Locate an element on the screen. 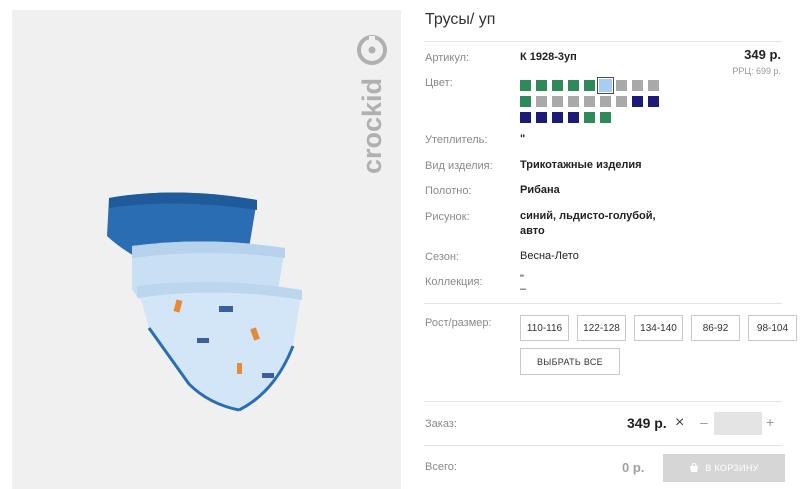 The image size is (800, 489). article-label: Артикул: is located at coordinates (447, 58).